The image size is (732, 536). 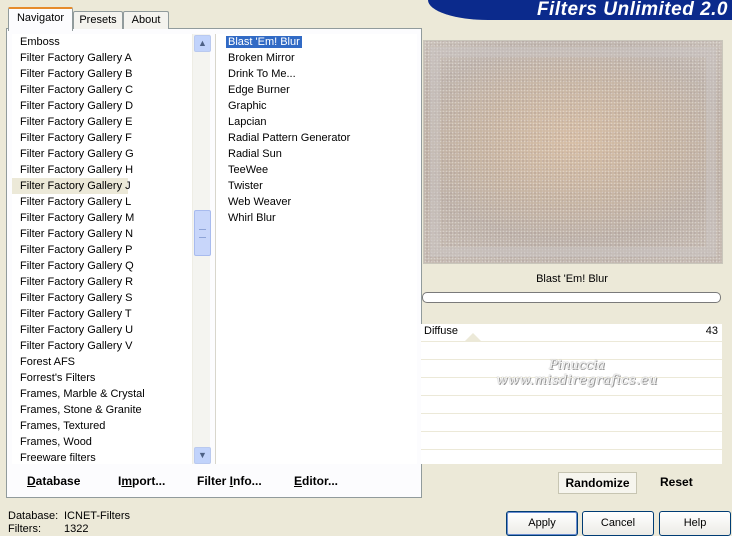 I want to click on category-item: Frames, Stone & Granite, so click(x=102, y=410).